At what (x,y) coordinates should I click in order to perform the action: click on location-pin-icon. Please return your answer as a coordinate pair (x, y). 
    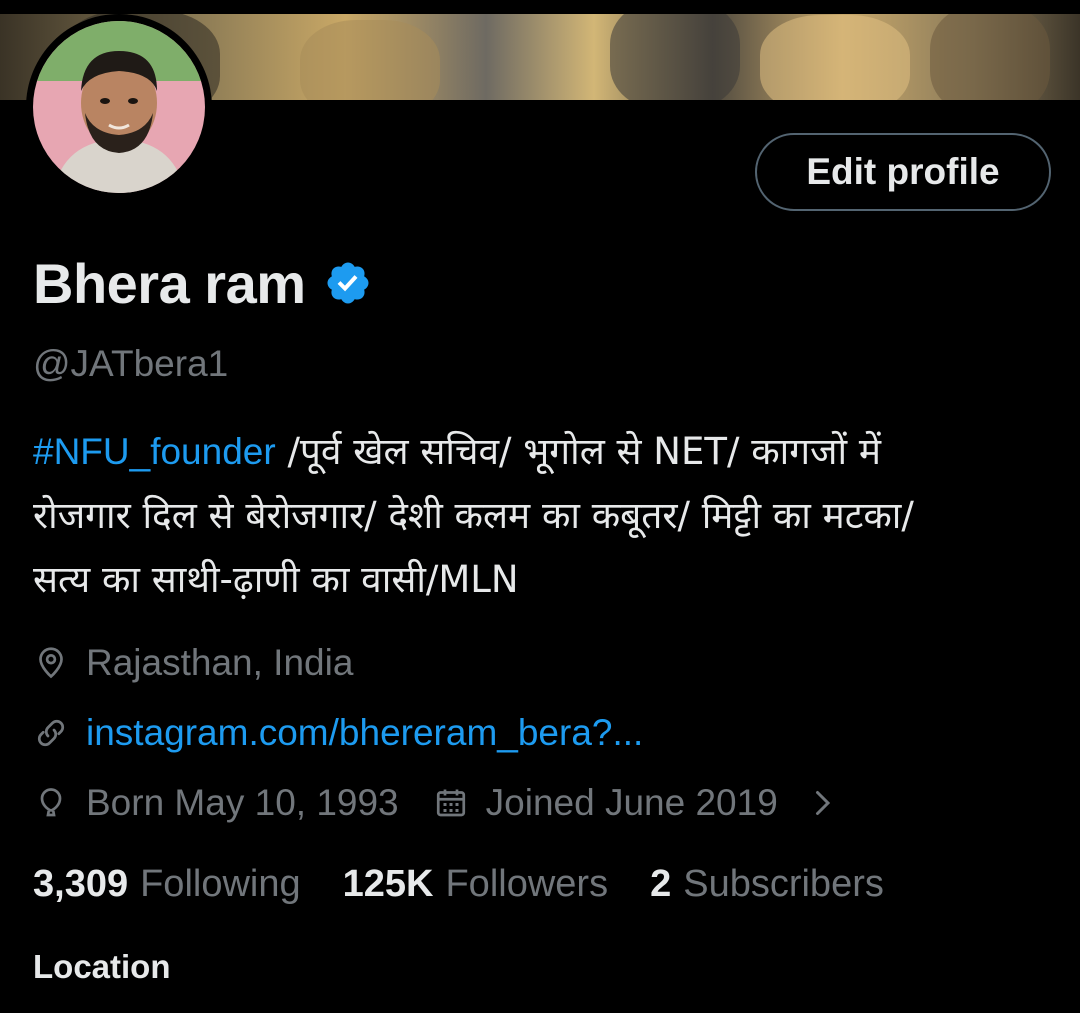
    Looking at the image, I should click on (51, 663).